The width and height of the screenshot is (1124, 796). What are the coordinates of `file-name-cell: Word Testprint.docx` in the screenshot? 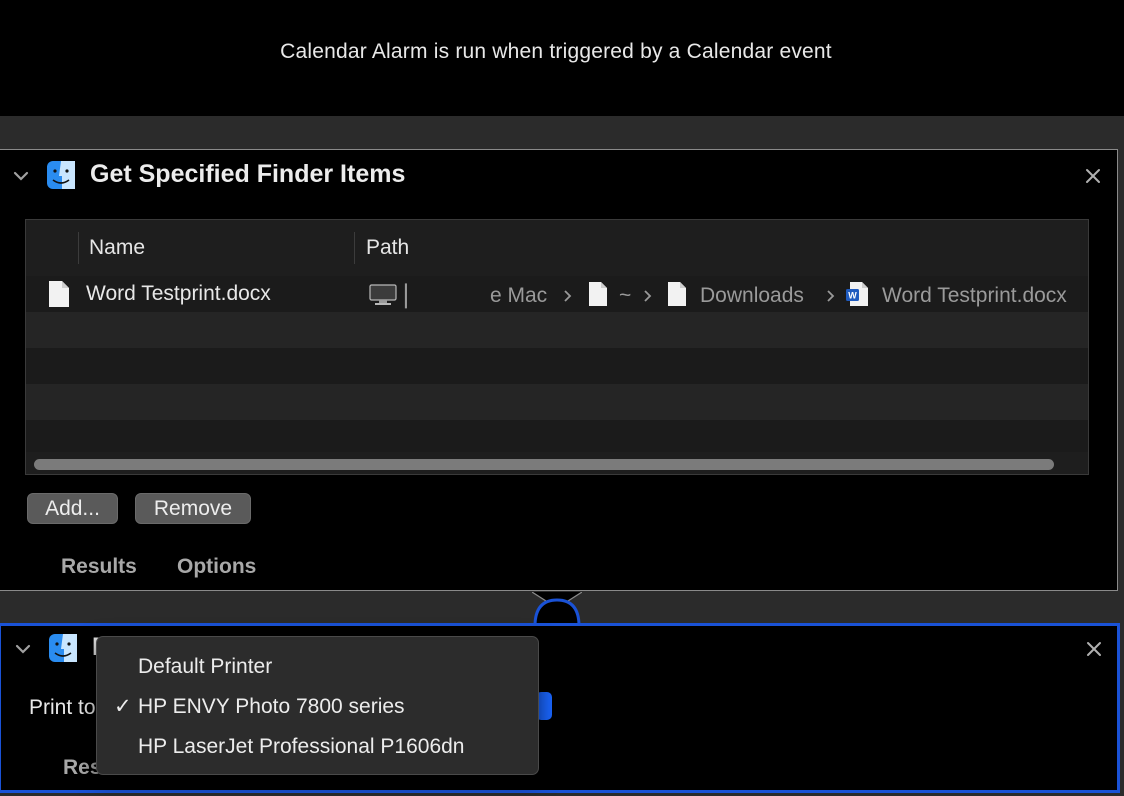 It's located at (178, 293).